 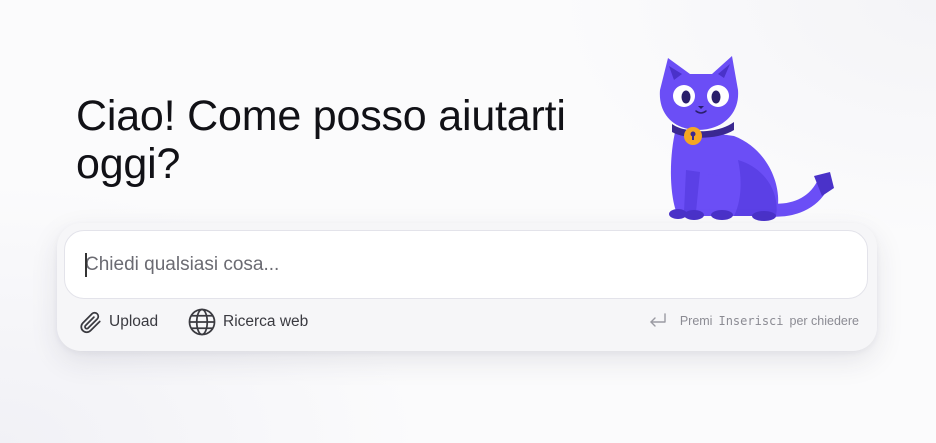 I want to click on hint-key: Inserisci, so click(x=751, y=321).